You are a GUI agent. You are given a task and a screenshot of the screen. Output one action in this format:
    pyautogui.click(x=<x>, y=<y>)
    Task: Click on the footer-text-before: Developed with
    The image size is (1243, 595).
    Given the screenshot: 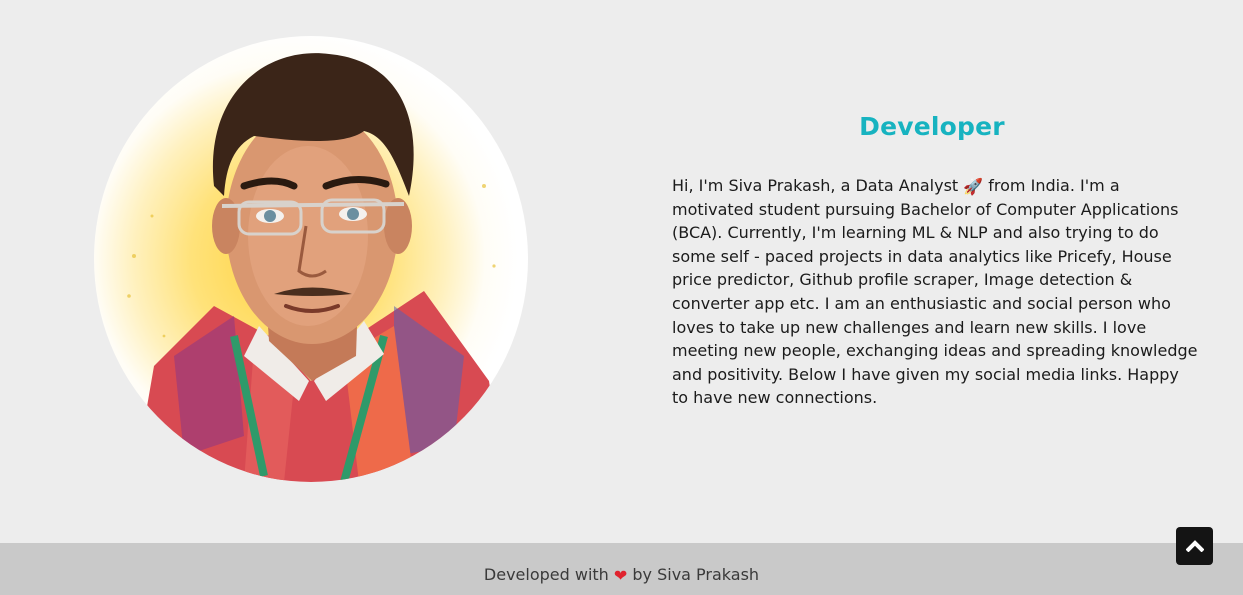 What is the action you would take?
    pyautogui.click(x=548, y=574)
    